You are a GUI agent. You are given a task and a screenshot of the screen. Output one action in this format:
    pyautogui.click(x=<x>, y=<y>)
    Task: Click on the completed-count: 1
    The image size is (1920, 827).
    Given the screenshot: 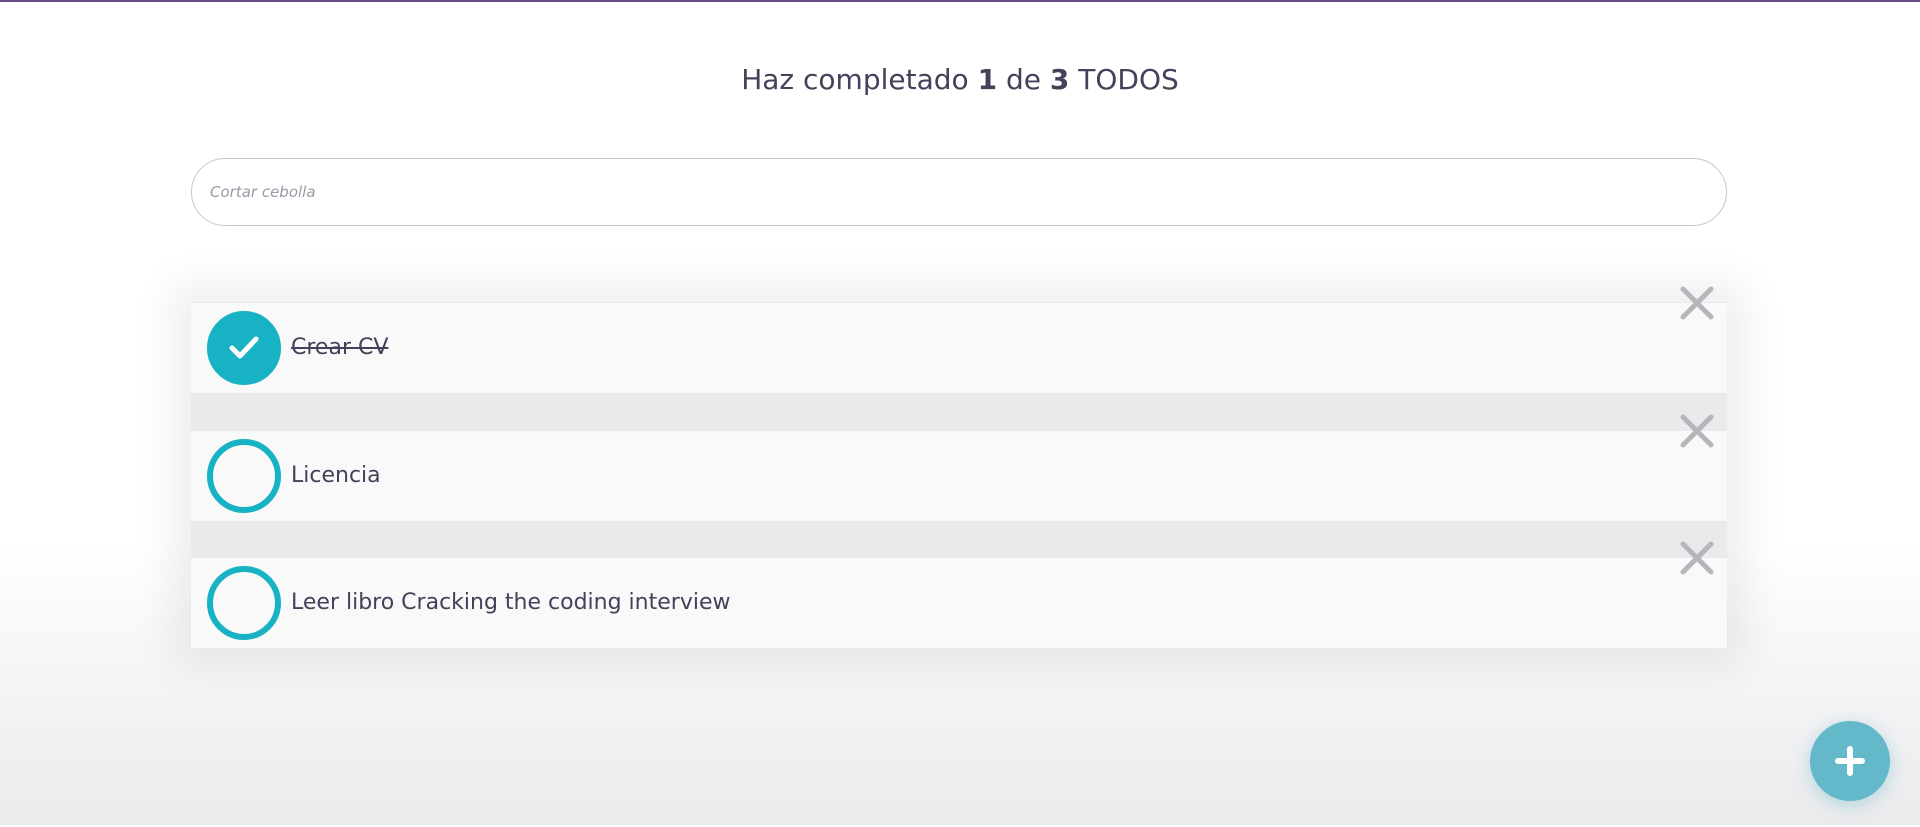 What is the action you would take?
    pyautogui.click(x=987, y=79)
    